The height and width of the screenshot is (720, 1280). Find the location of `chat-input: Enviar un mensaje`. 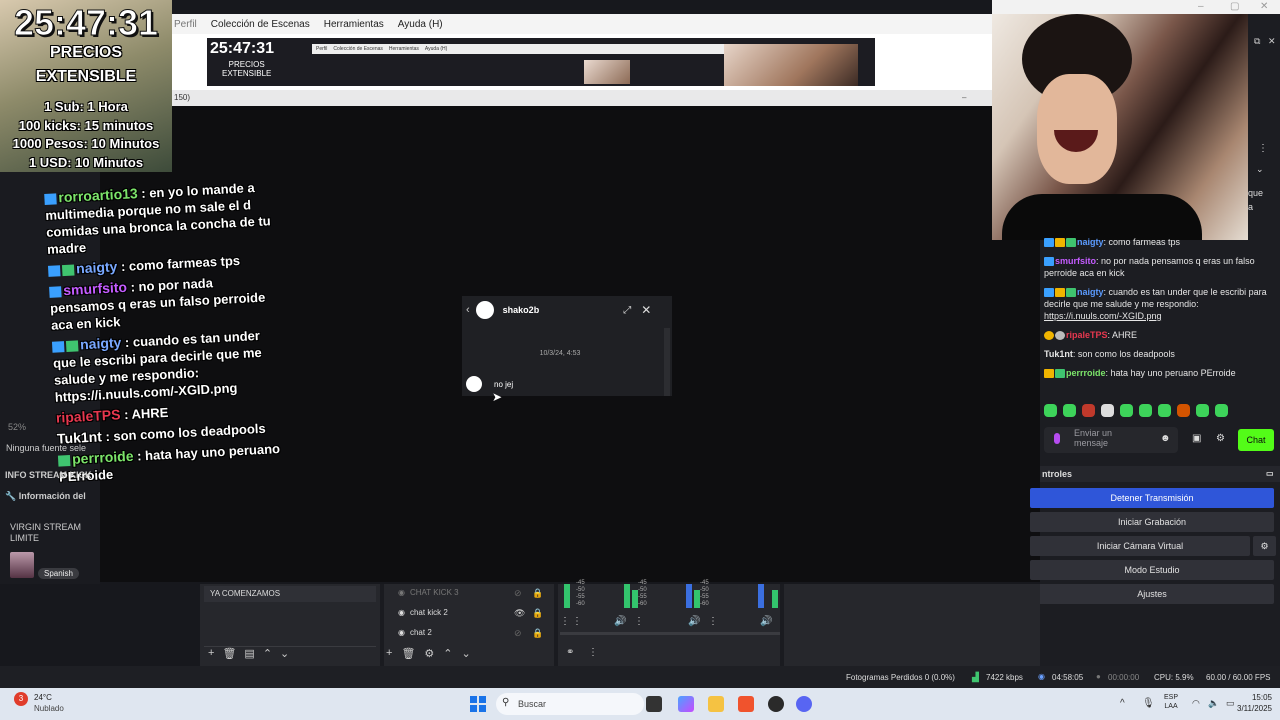

chat-input: Enviar un mensaje is located at coordinates (1111, 440).